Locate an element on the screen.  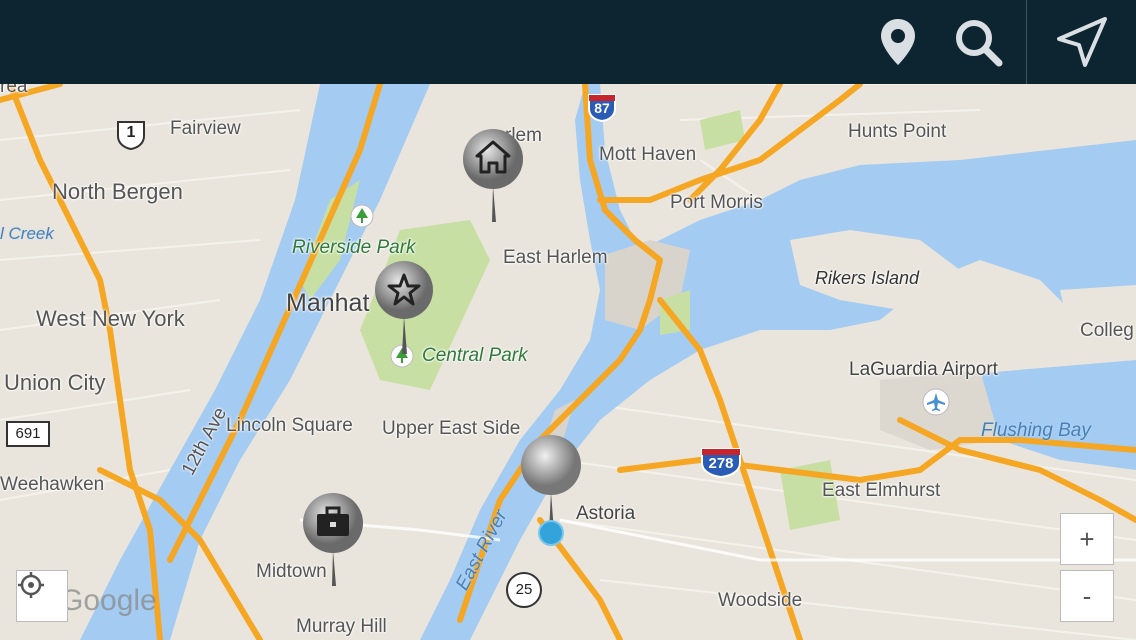
navigation-arrow-icon is located at coordinates (1082, 42).